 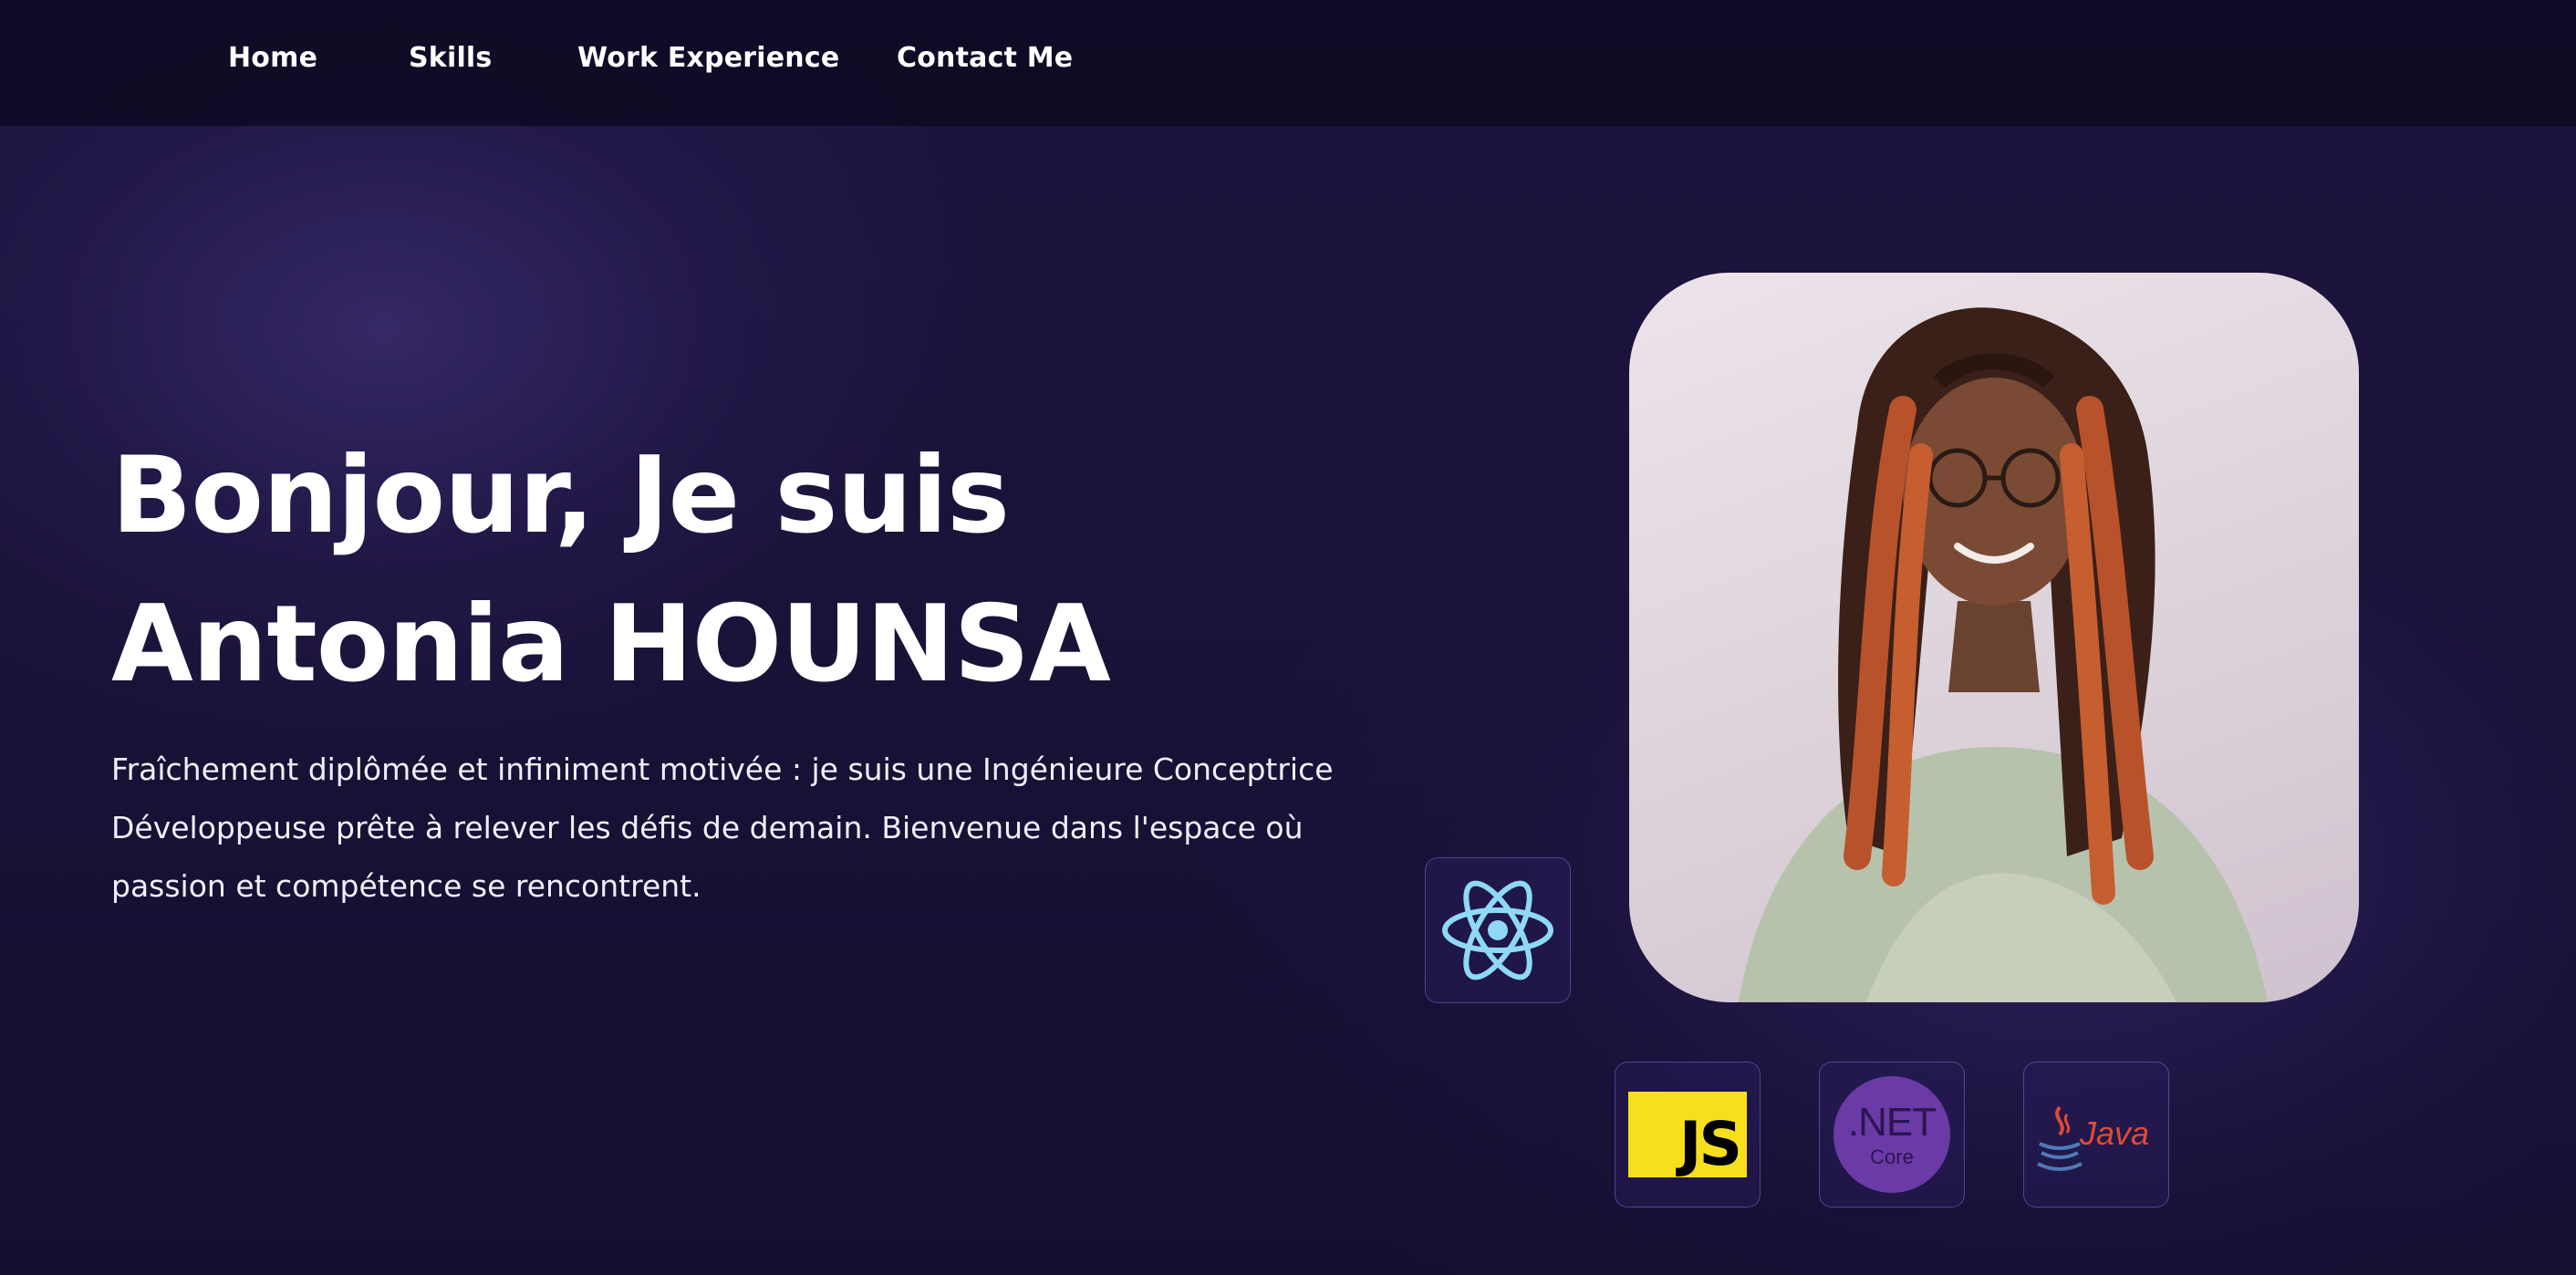 I want to click on intro-line-3: passion et compétence se rencontrent., so click(x=406, y=886).